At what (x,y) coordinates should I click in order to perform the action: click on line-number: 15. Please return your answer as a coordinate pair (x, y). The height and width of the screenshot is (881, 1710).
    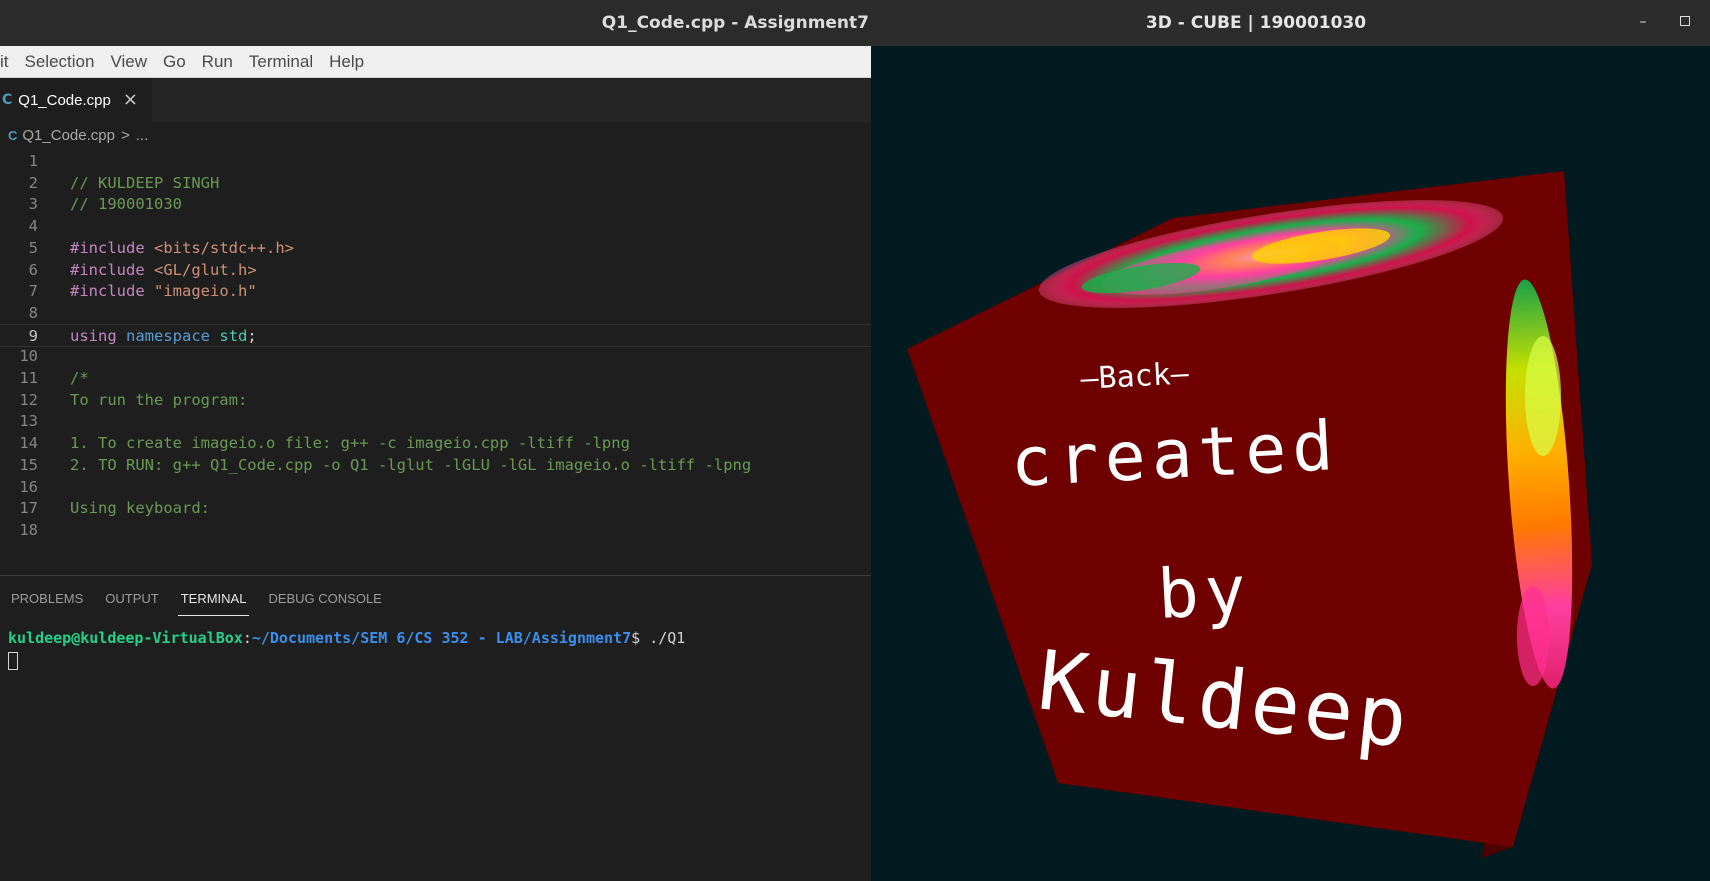
    Looking at the image, I should click on (28, 464).